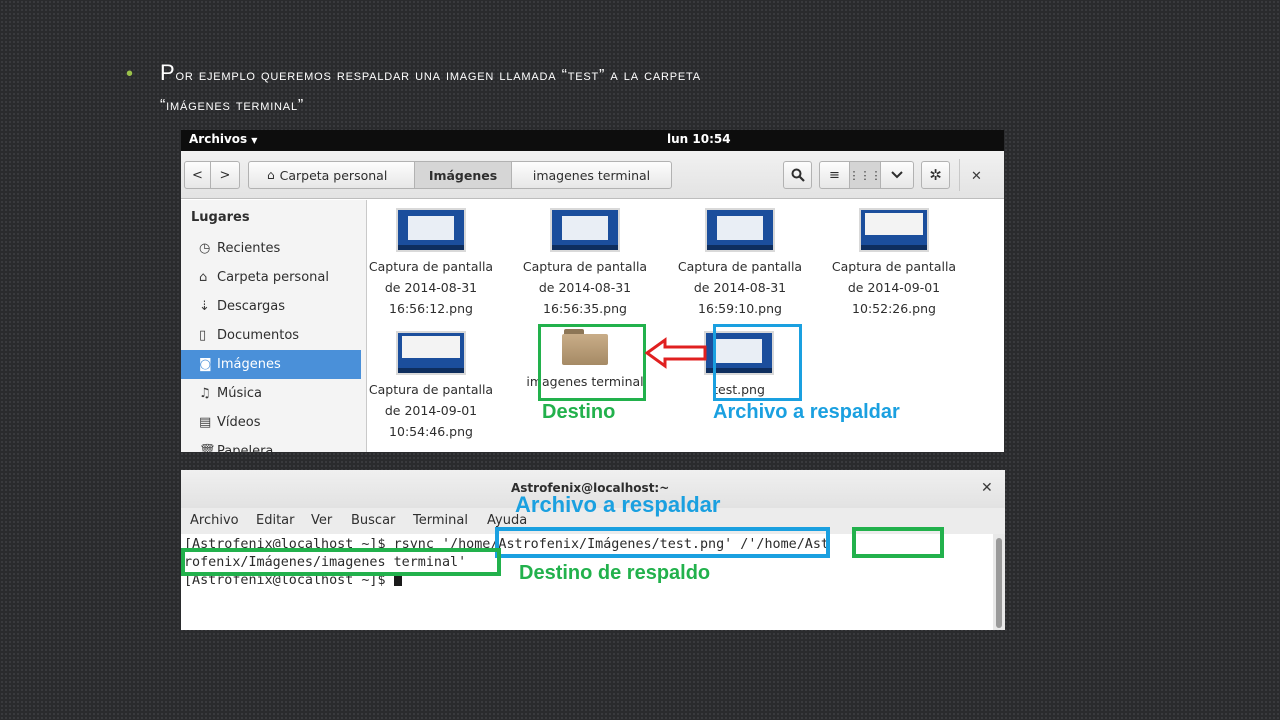  I want to click on sidebar-item-papelera: 🗑 Papelera, so click(271, 444).